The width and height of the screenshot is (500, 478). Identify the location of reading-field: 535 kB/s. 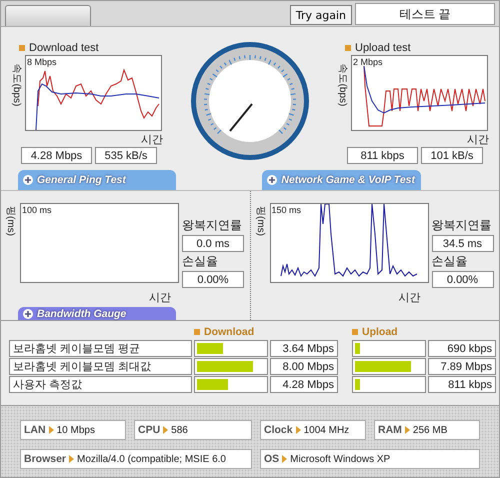
(126, 155).